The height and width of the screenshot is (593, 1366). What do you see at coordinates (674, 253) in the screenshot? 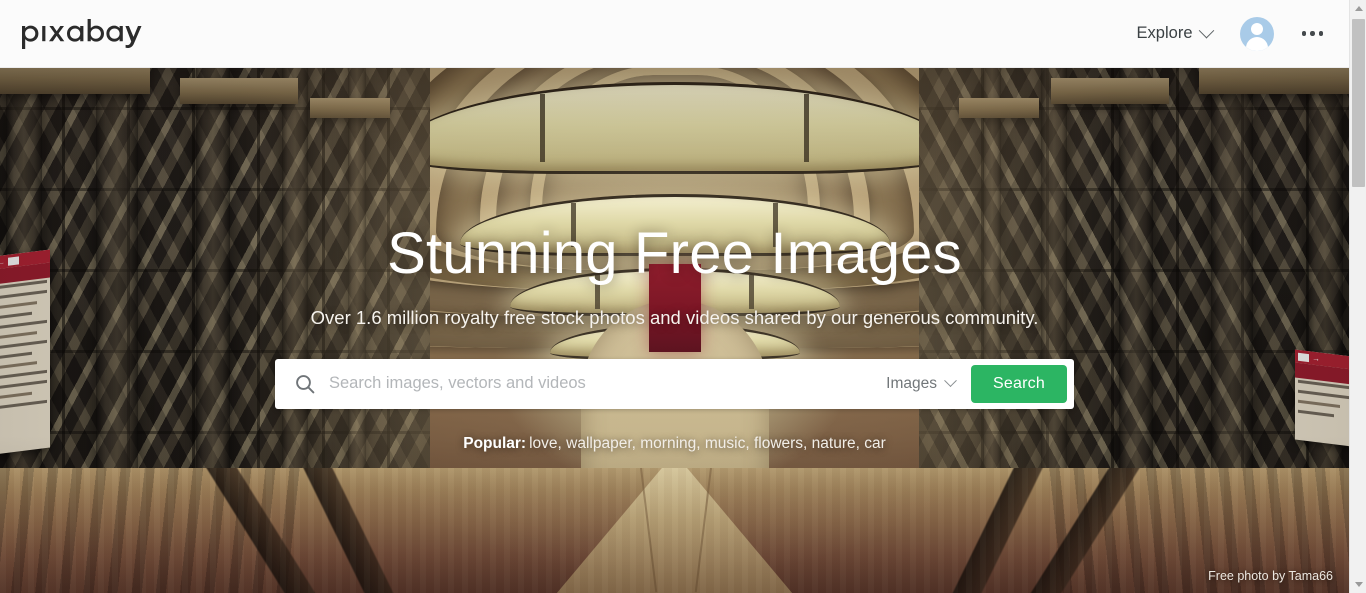
I see `page-title: Stunning Free Images` at bounding box center [674, 253].